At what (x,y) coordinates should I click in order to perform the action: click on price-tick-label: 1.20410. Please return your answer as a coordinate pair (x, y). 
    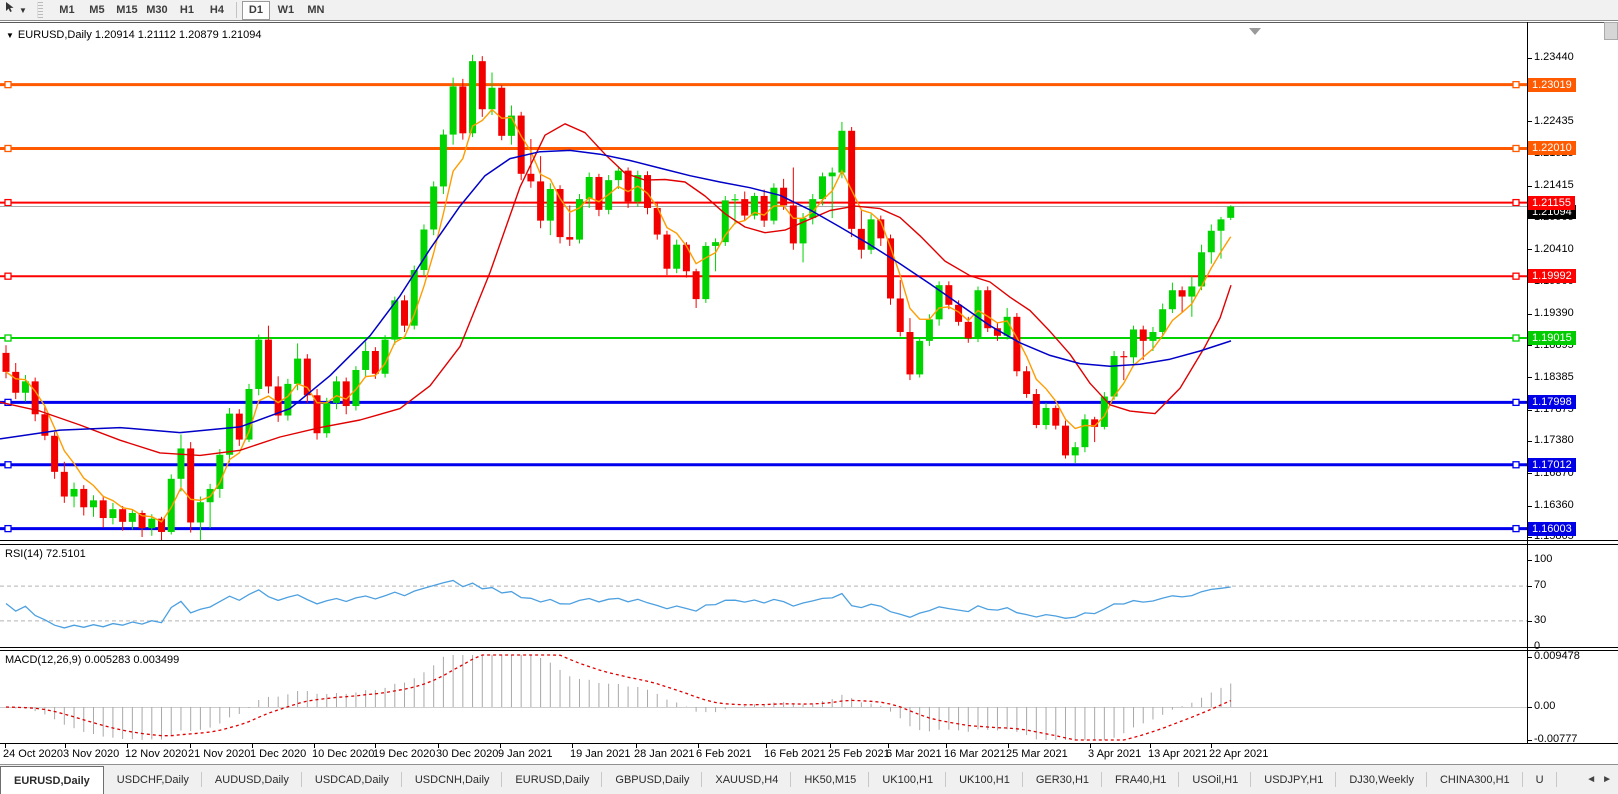
    Looking at the image, I should click on (1554, 249).